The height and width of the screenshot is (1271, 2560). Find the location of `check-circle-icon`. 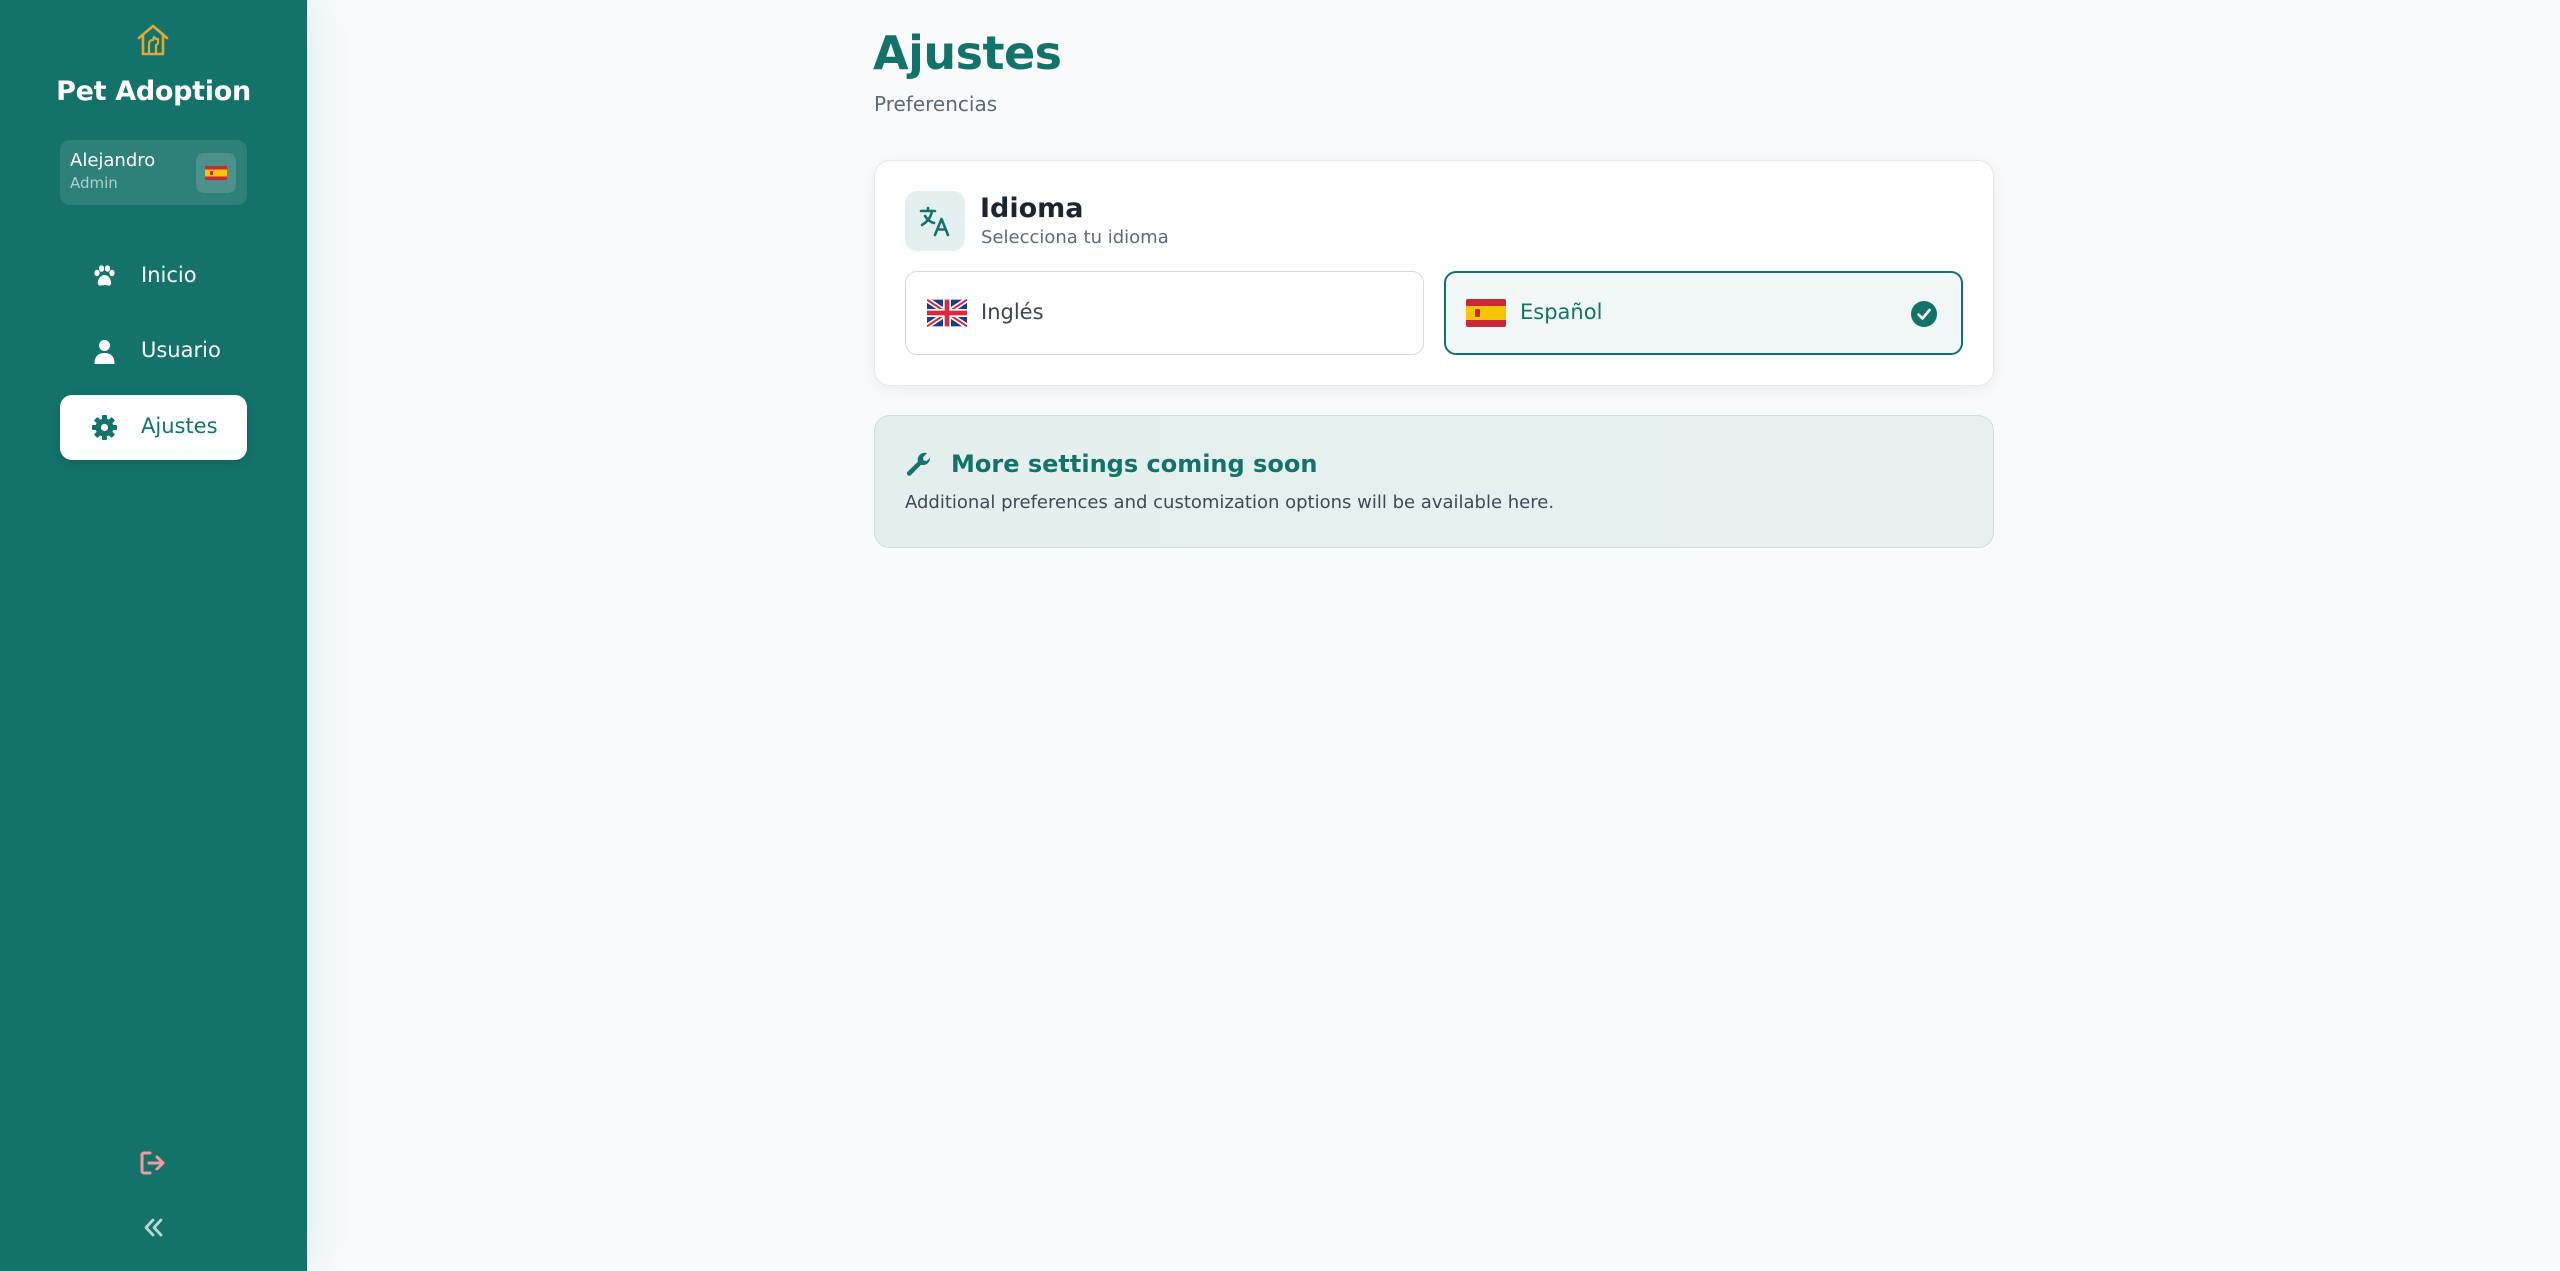

check-circle-icon is located at coordinates (1924, 314).